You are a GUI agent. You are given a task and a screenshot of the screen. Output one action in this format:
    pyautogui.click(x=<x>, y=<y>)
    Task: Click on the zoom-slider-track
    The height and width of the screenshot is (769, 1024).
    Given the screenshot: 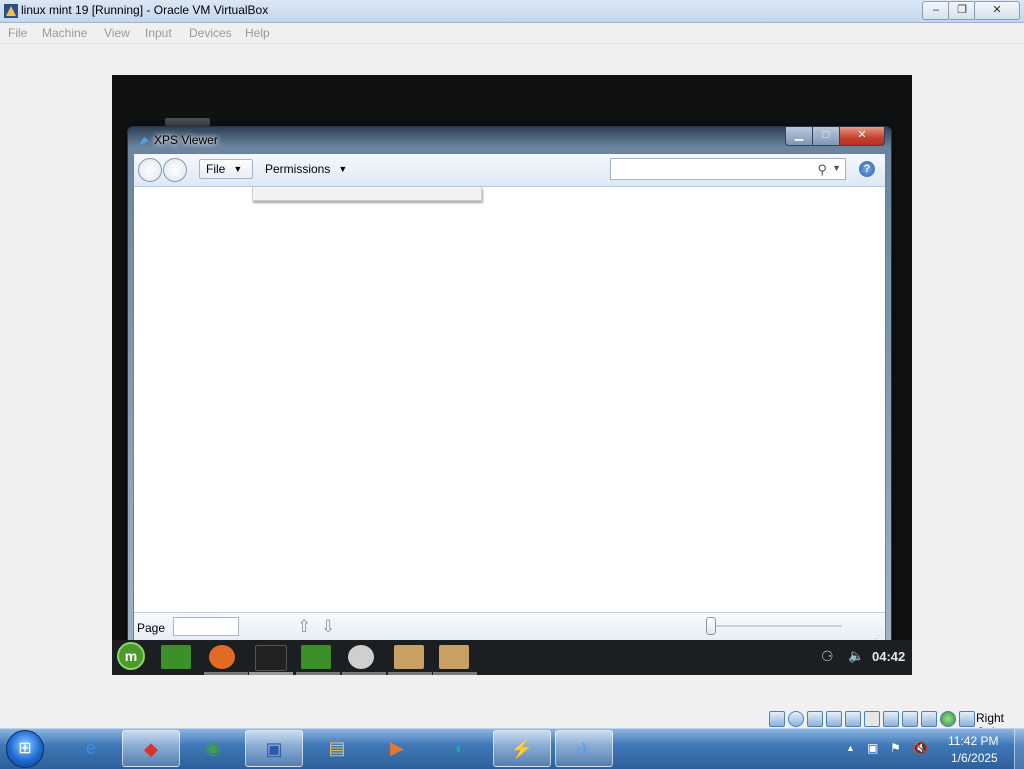 What is the action you would take?
    pyautogui.click(x=775, y=626)
    